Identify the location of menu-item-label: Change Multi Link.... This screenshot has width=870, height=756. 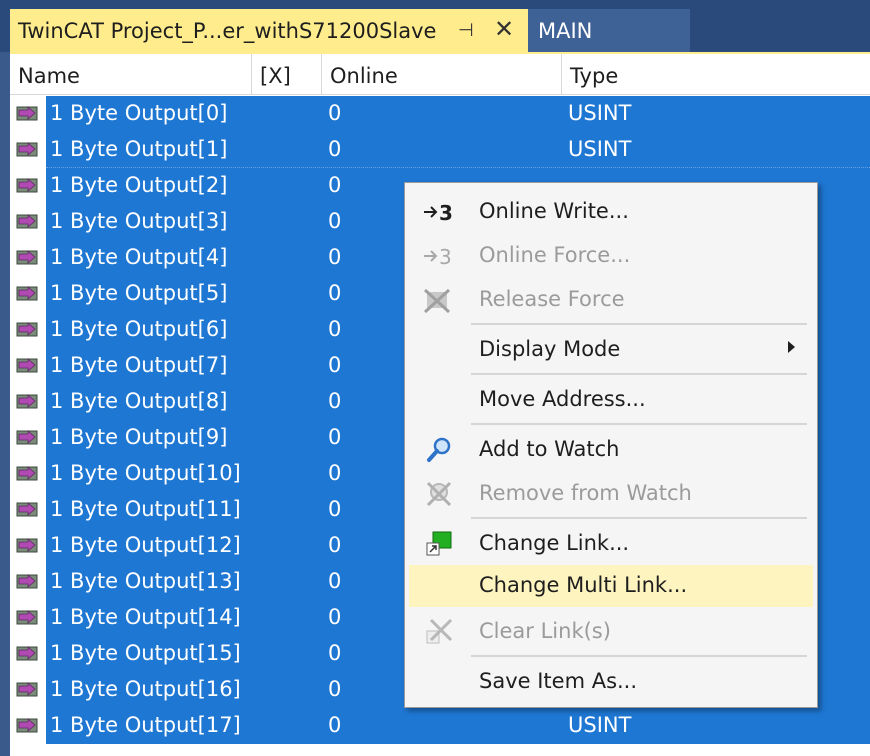
(583, 585).